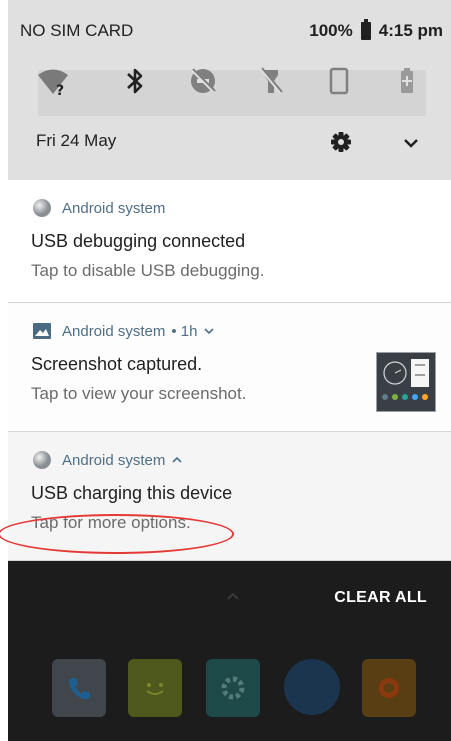 This screenshot has height=741, width=451. What do you see at coordinates (410, 30) in the screenshot?
I see `clock: 4:15 pm` at bounding box center [410, 30].